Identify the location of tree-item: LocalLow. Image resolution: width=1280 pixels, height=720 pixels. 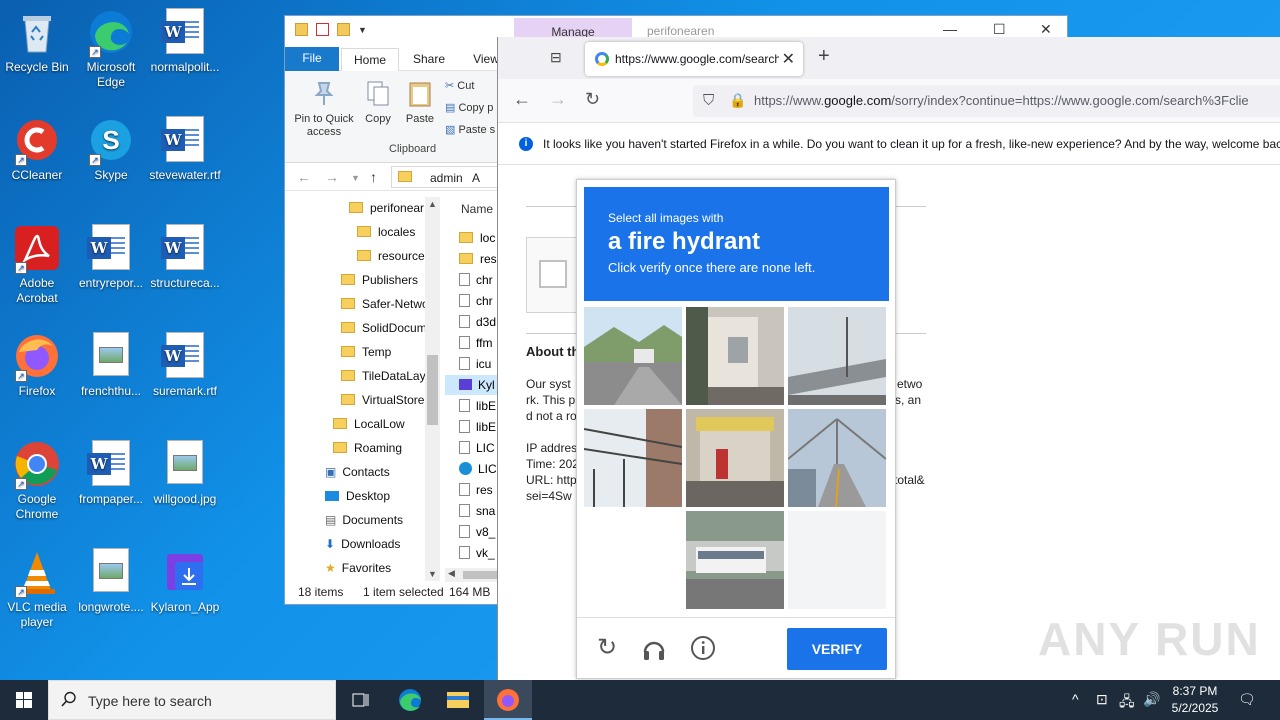
(369, 424).